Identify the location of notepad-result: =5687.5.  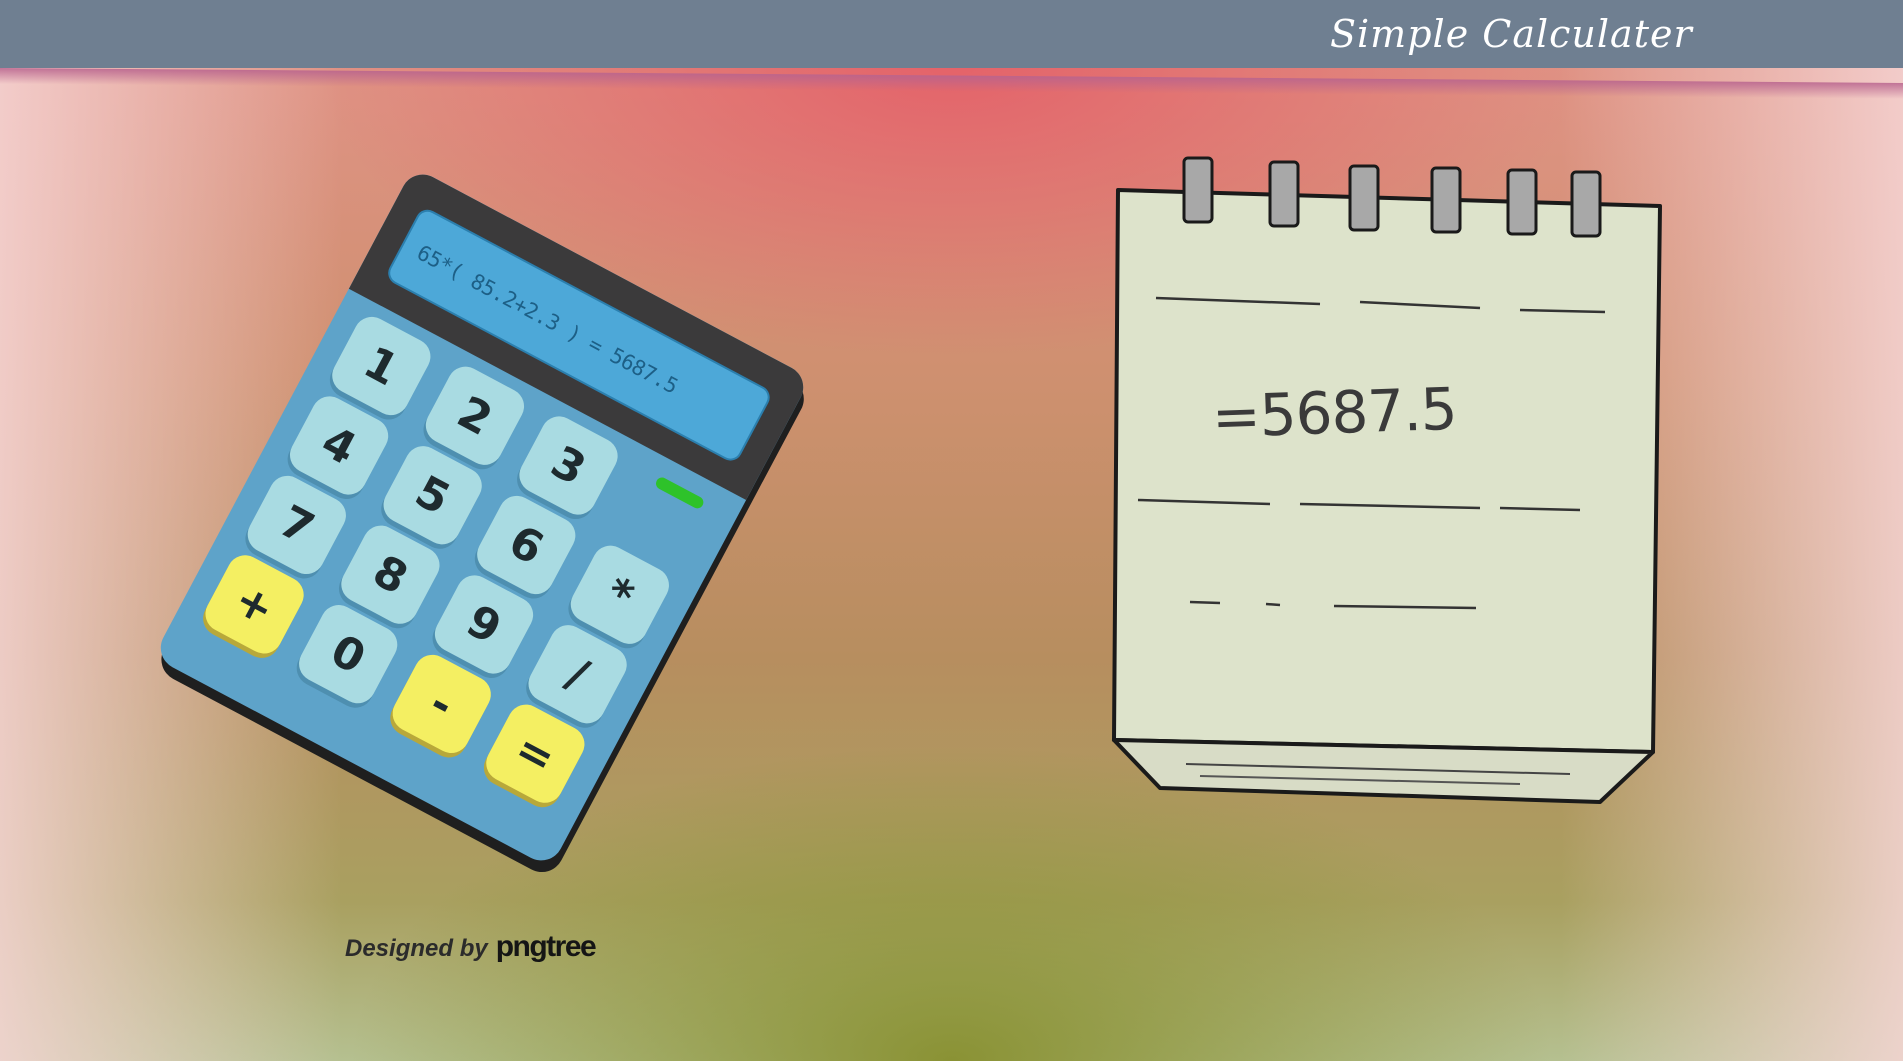
(1334, 413).